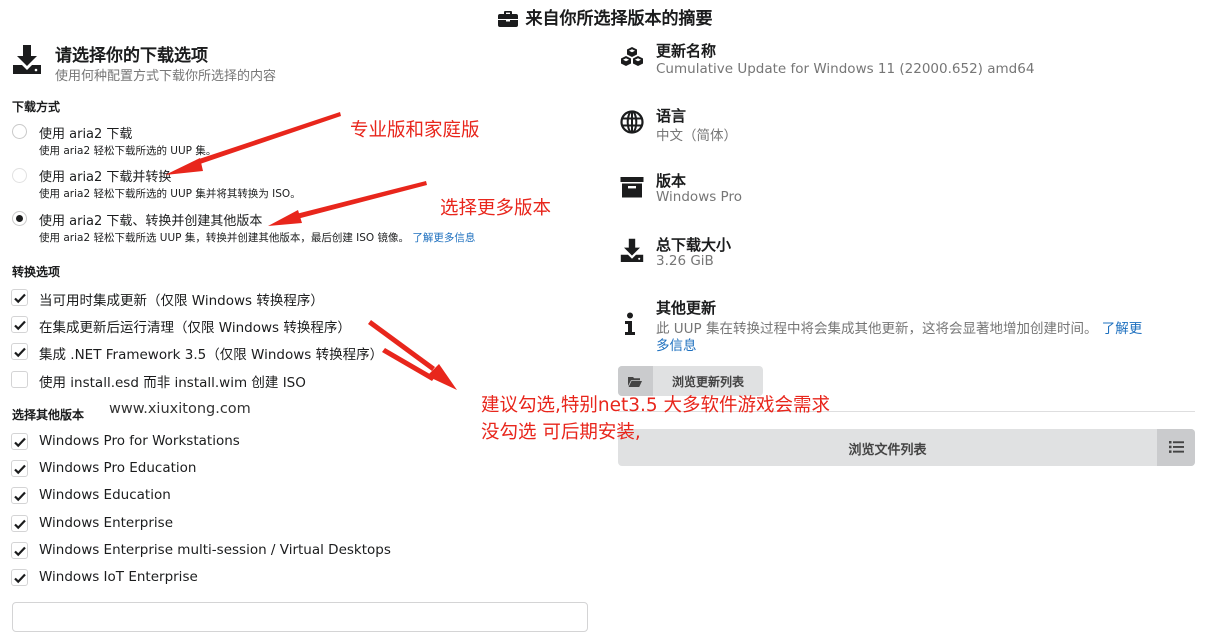 The width and height of the screenshot is (1210, 632). What do you see at coordinates (561, 432) in the screenshot?
I see `annotation-note: 没勾选 可后期安装,` at bounding box center [561, 432].